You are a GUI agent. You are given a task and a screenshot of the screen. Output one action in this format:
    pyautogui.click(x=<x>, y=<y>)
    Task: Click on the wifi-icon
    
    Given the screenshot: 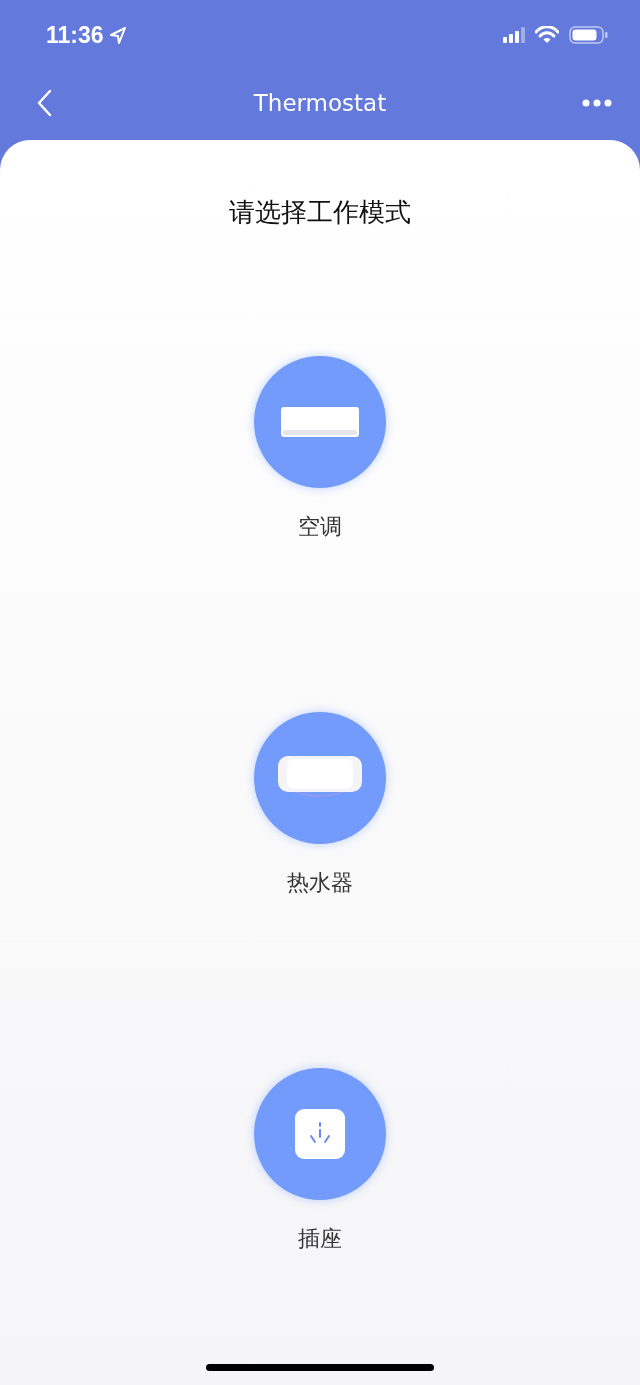 What is the action you would take?
    pyautogui.click(x=547, y=35)
    